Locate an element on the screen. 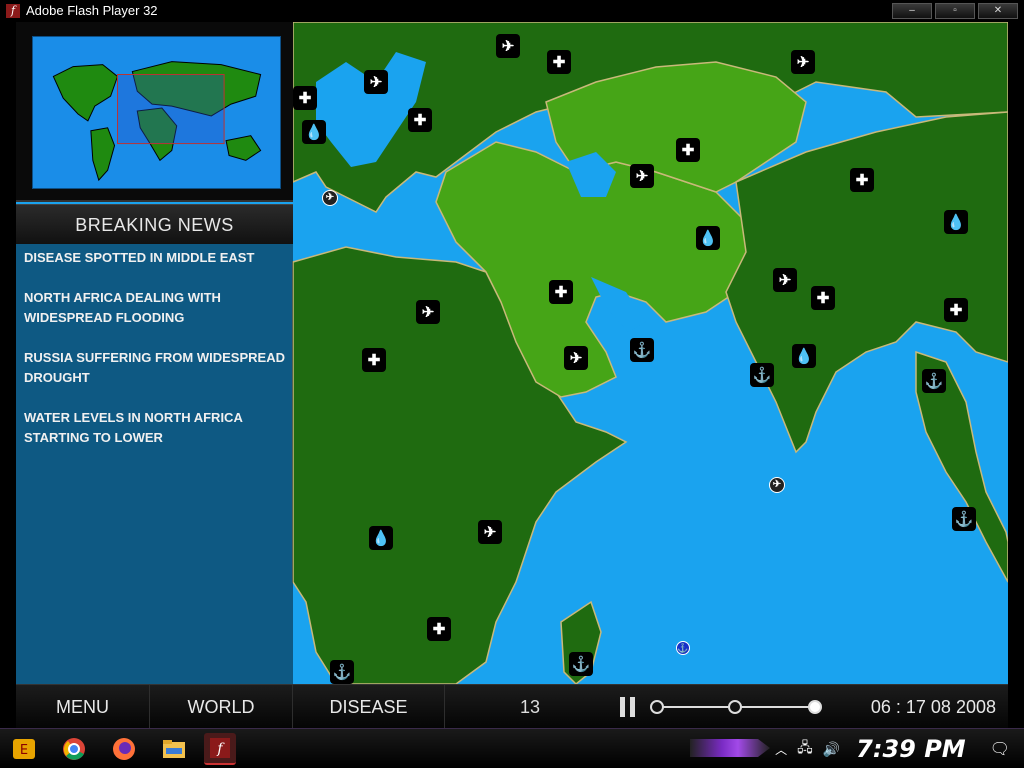 The height and width of the screenshot is (768, 1024). network-icon: 🖧 is located at coordinates (805, 749).